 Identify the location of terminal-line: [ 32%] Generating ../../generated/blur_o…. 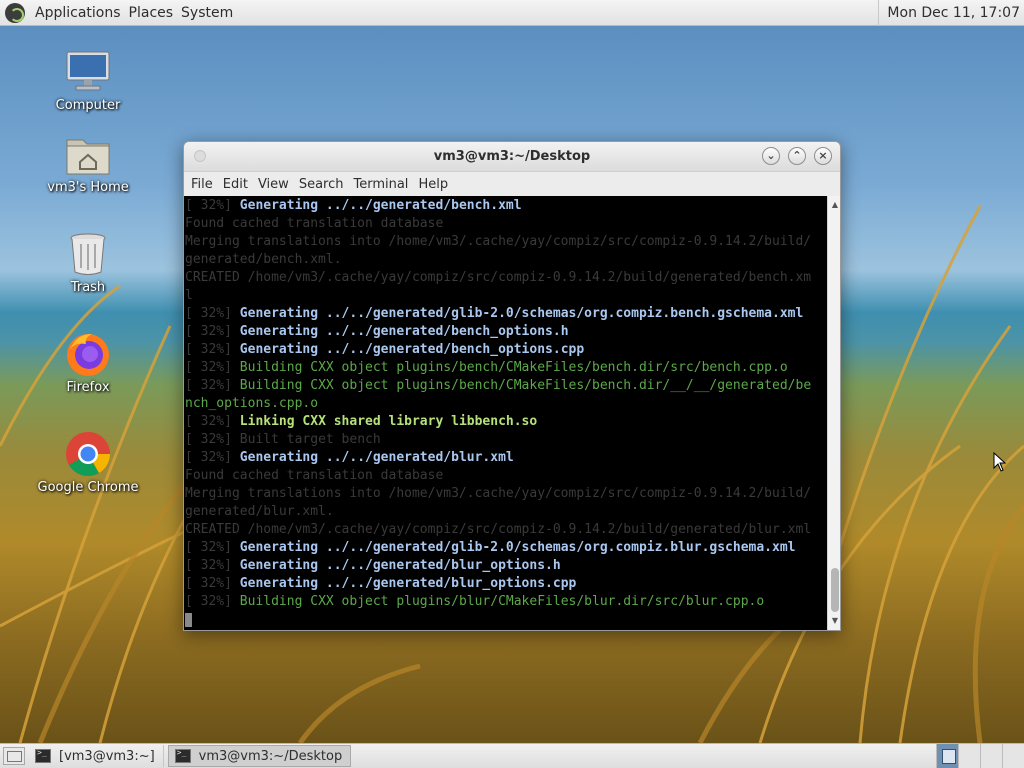
(505, 584).